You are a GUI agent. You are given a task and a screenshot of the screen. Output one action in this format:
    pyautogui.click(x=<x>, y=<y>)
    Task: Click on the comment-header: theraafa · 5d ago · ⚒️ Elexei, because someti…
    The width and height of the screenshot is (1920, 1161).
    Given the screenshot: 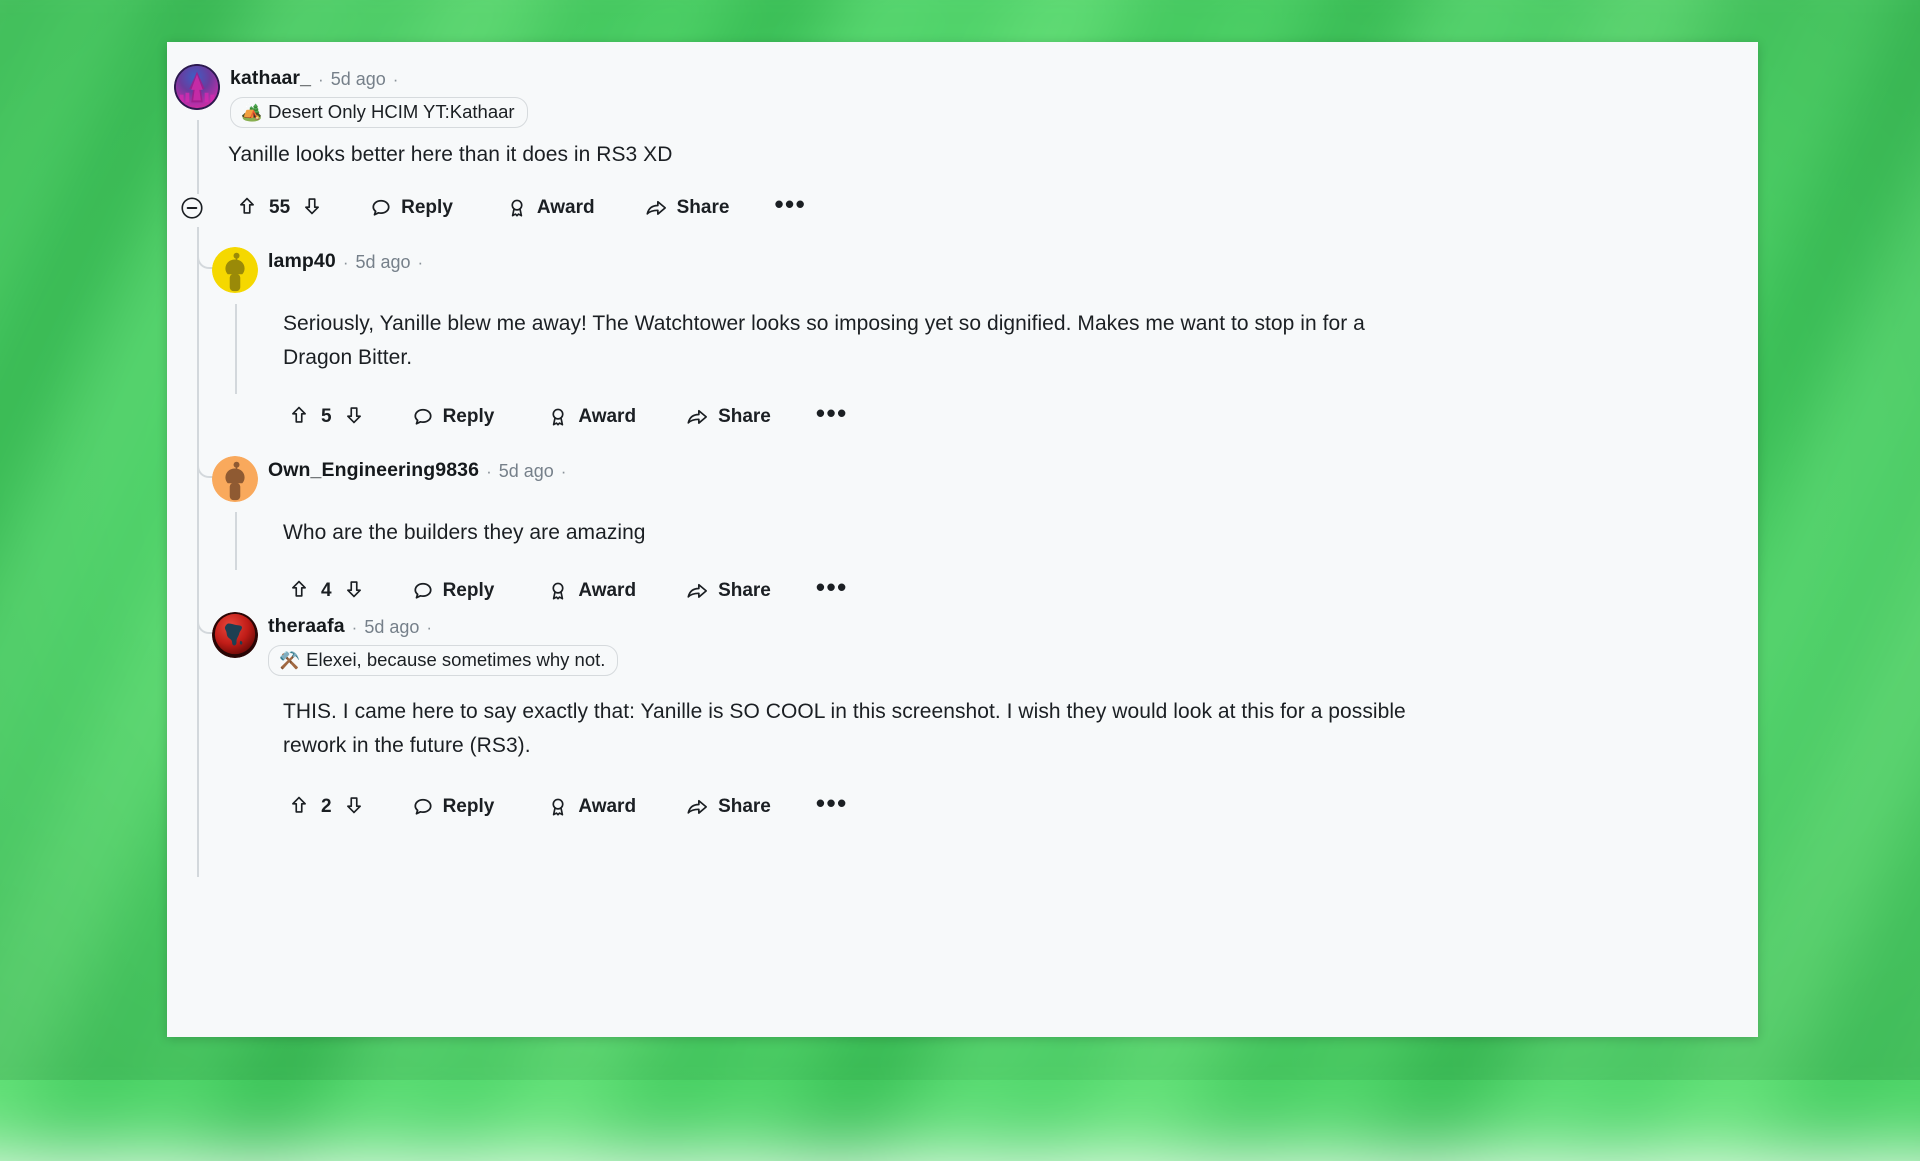 What is the action you would take?
    pyautogui.click(x=415, y=644)
    